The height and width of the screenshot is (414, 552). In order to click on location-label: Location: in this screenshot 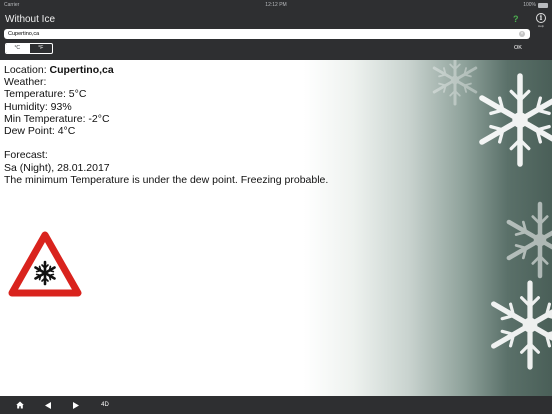, I will do `click(27, 70)`.